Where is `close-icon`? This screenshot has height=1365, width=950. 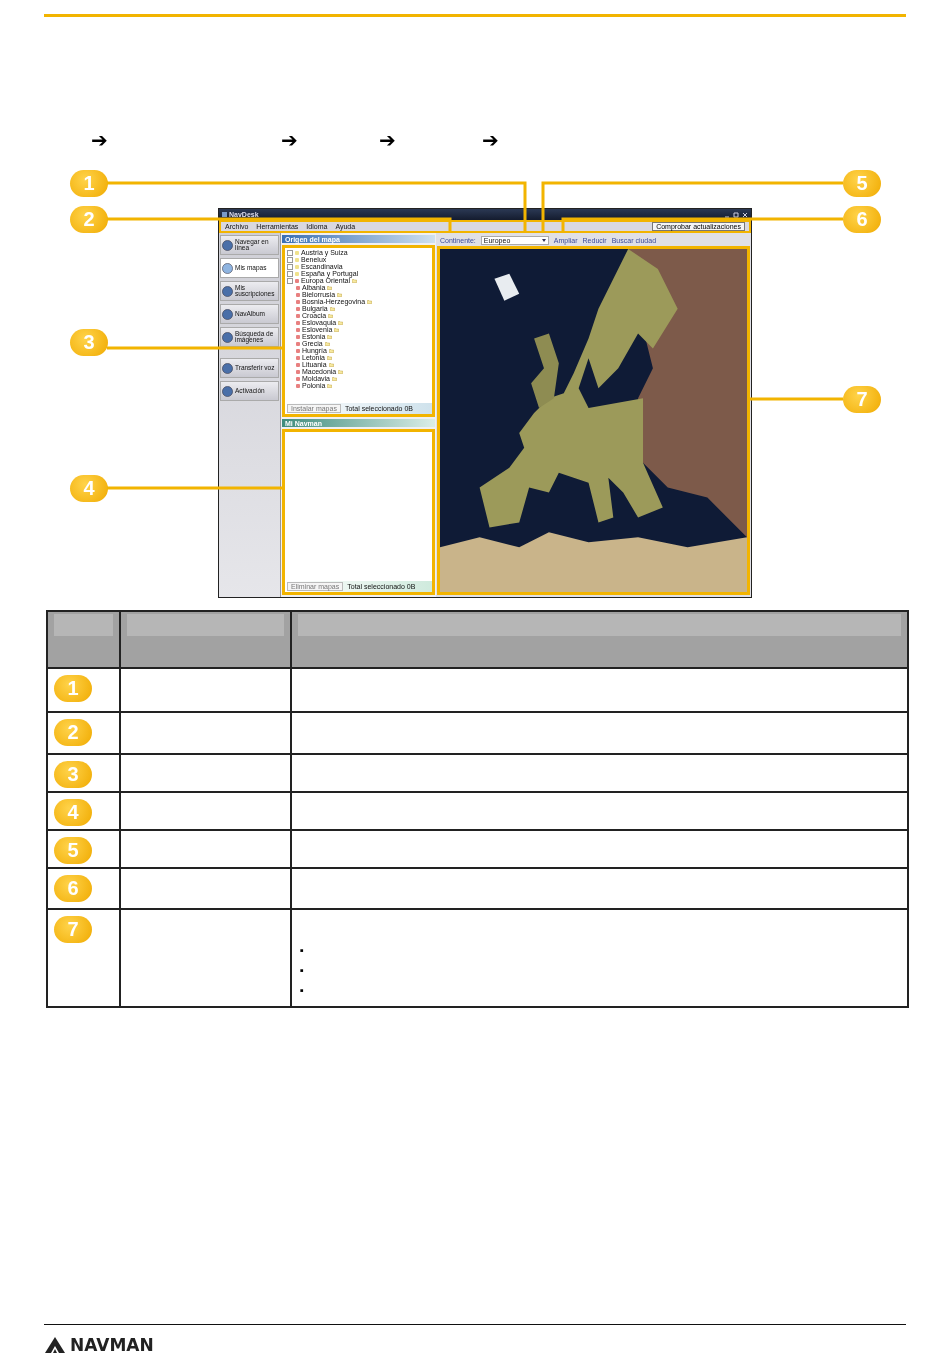 close-icon is located at coordinates (745, 214).